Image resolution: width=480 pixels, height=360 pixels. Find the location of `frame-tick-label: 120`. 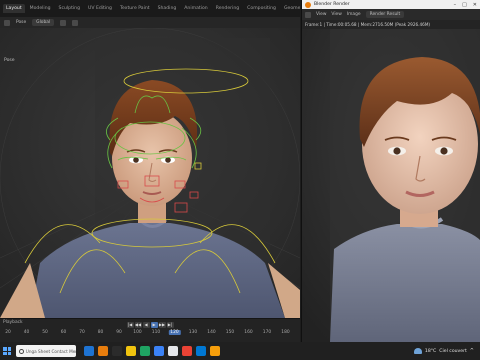

frame-tick-label: 120 is located at coordinates (174, 332).